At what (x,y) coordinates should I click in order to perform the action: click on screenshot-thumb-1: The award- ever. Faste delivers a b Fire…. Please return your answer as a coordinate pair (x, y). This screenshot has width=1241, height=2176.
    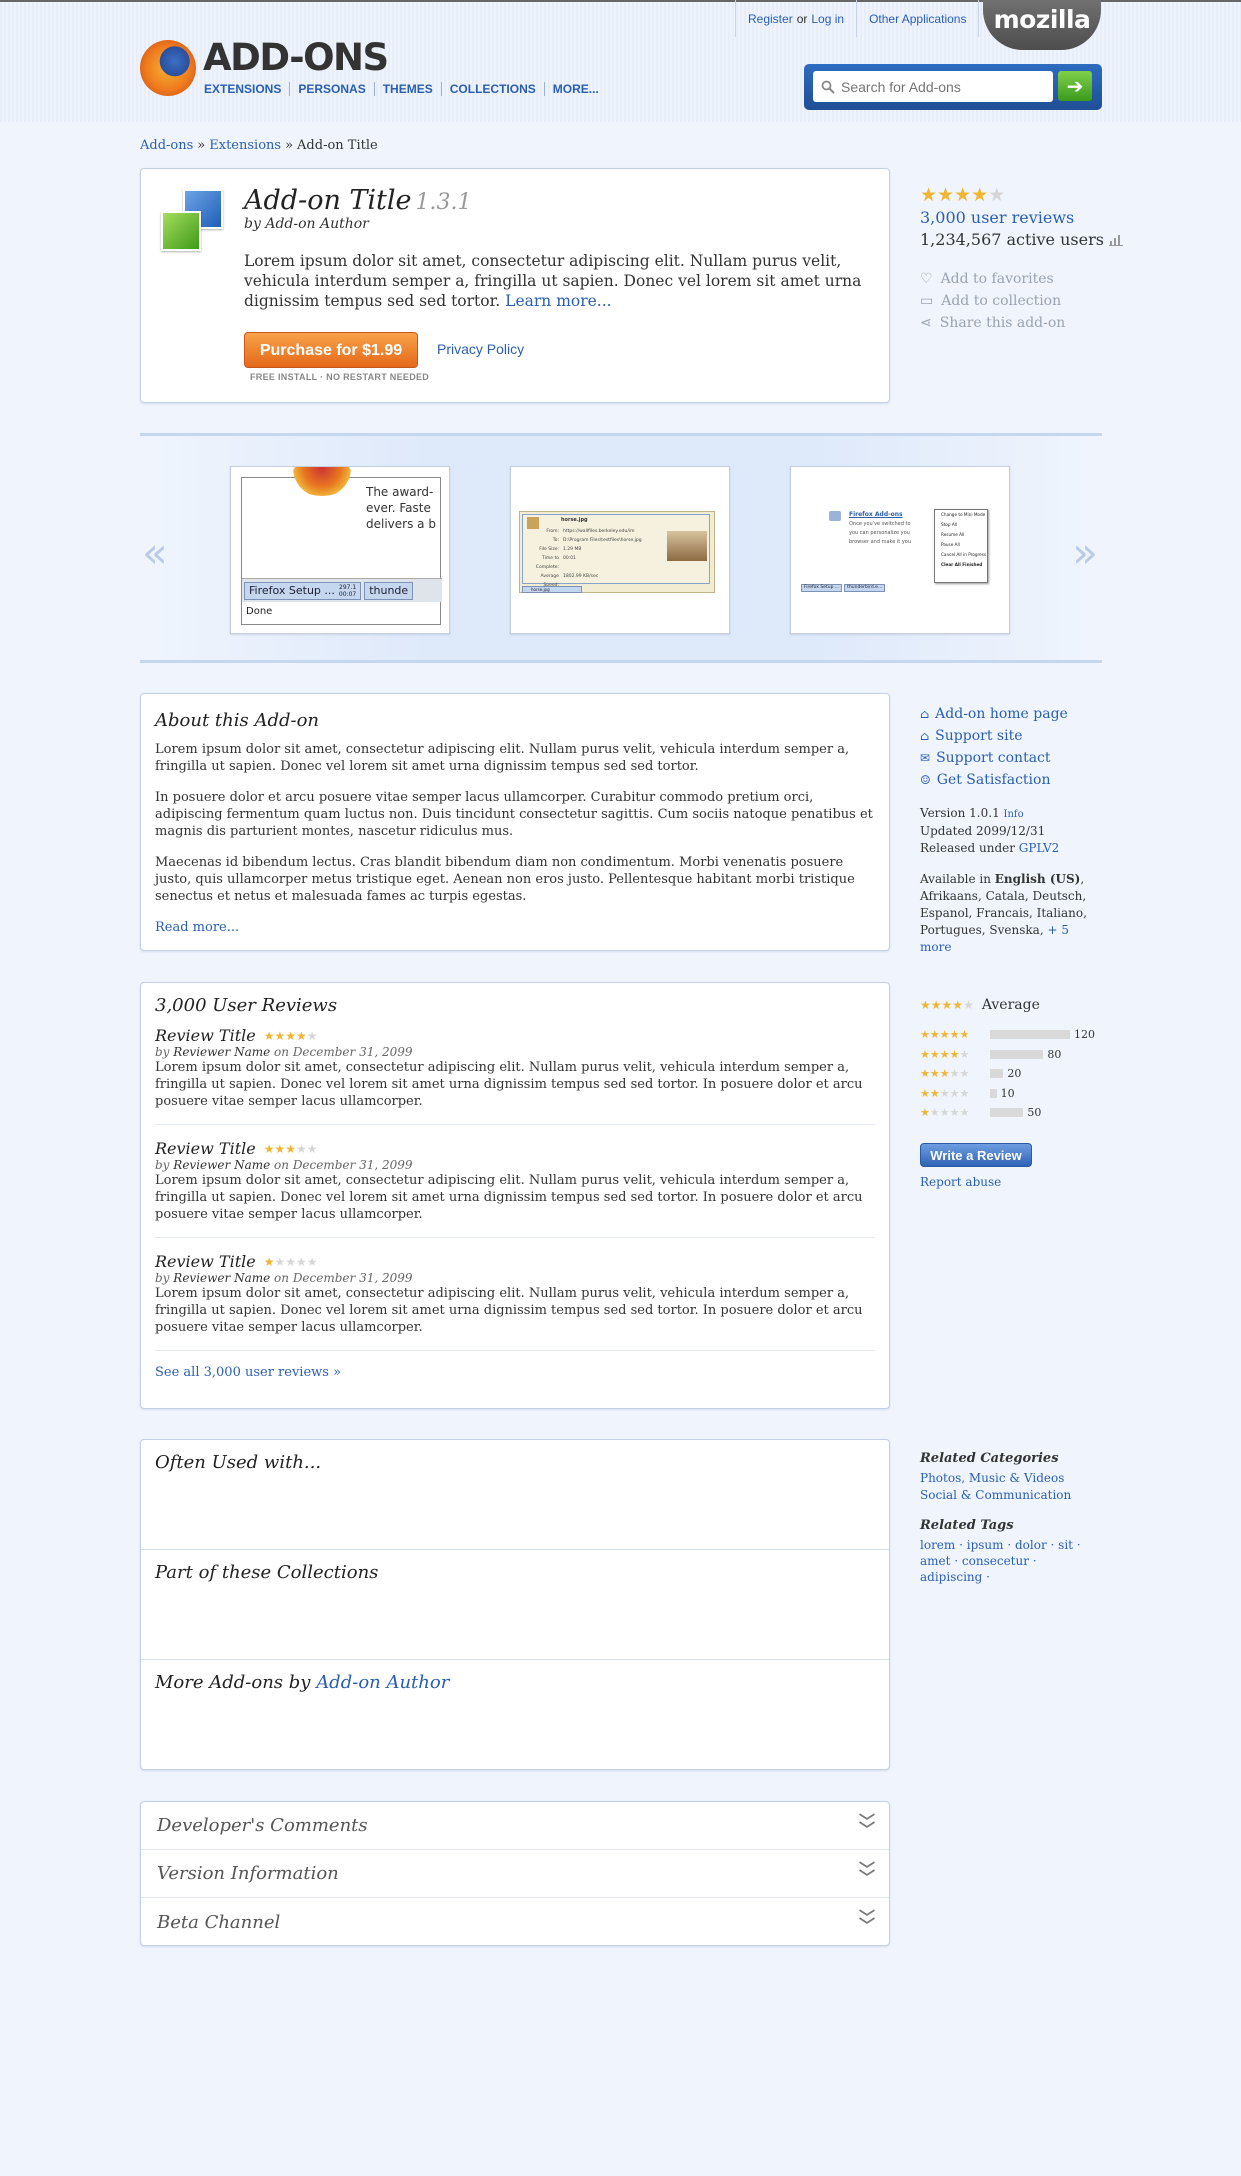
    Looking at the image, I should click on (340, 550).